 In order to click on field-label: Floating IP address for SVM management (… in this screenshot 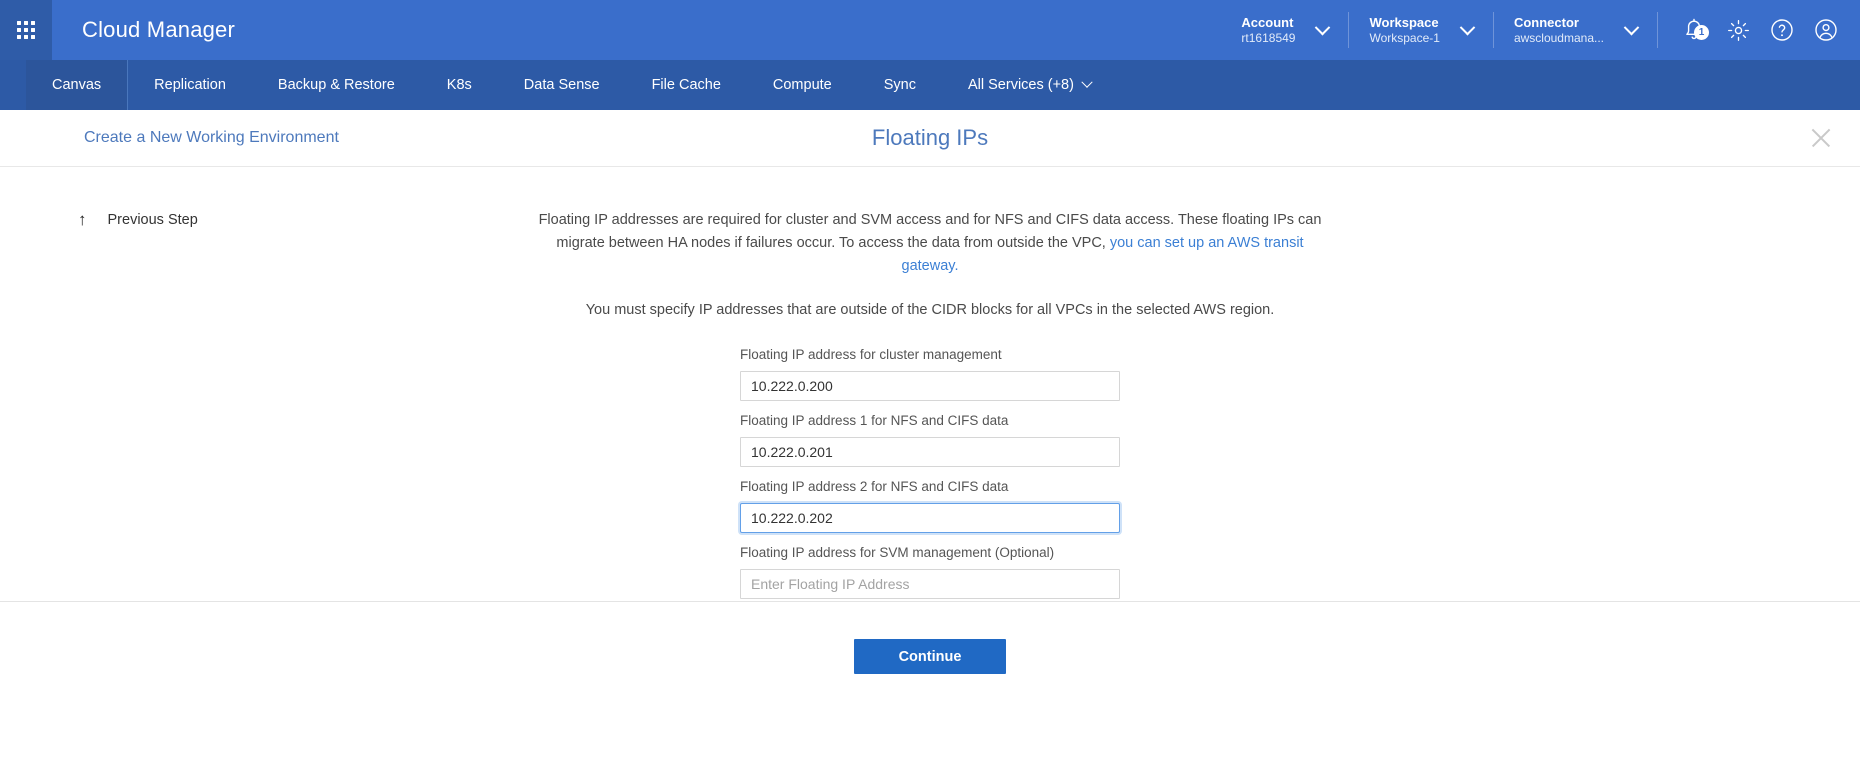, I will do `click(897, 552)`.